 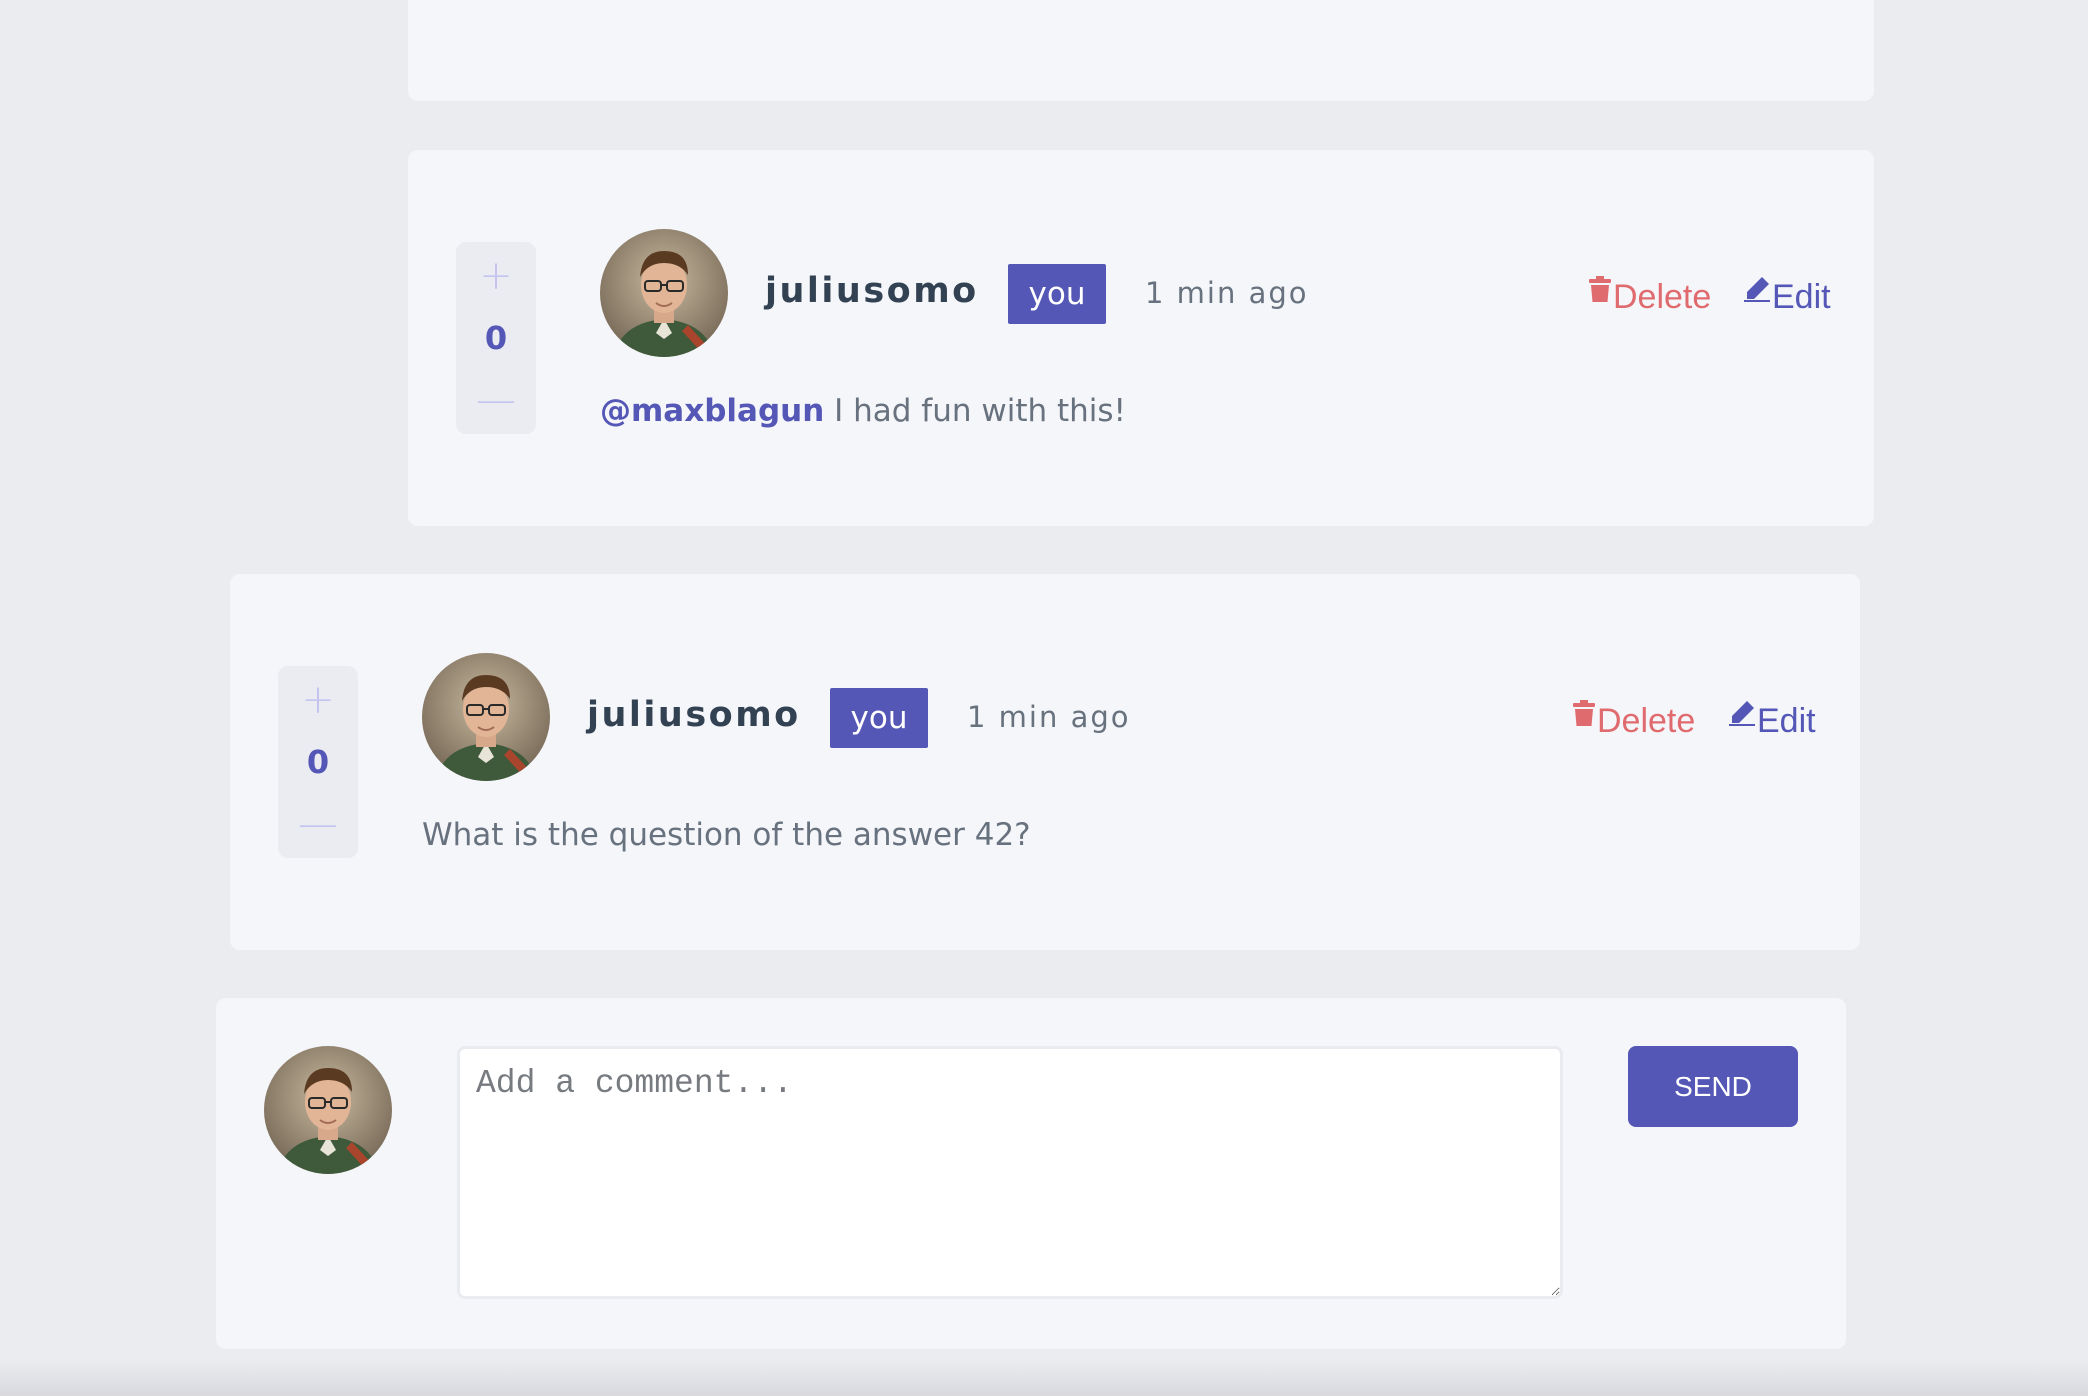 I want to click on comment-card-previous, so click(x=1141, y=50).